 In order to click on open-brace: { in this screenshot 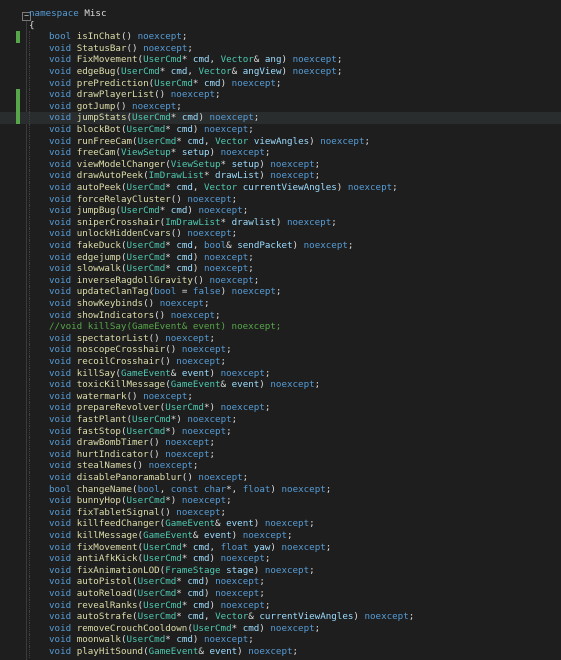, I will do `click(32, 25)`.